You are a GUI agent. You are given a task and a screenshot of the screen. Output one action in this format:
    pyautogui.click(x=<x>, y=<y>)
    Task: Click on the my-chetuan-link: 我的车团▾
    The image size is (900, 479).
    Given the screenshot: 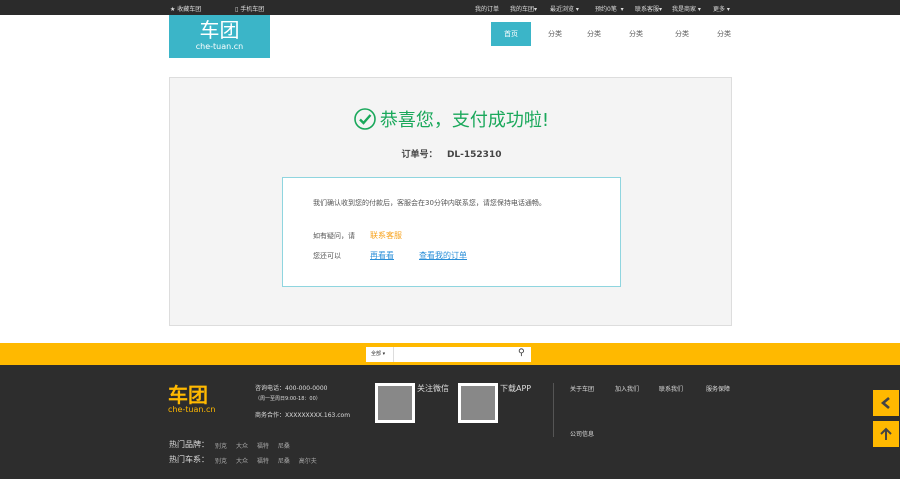 What is the action you would take?
    pyautogui.click(x=523, y=8)
    